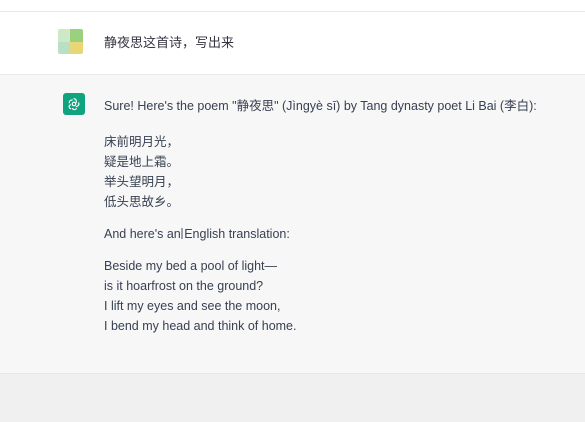 This screenshot has width=585, height=422. I want to click on chatgpt-logo-icon, so click(74, 104).